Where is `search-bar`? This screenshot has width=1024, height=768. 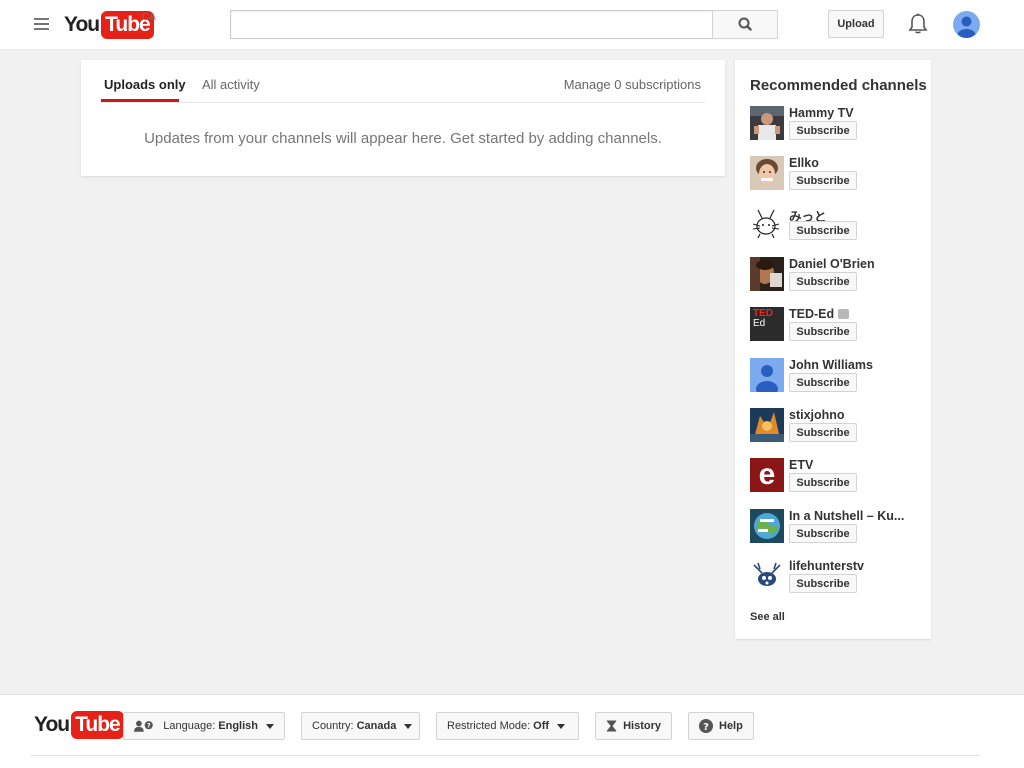
search-bar is located at coordinates (504, 24).